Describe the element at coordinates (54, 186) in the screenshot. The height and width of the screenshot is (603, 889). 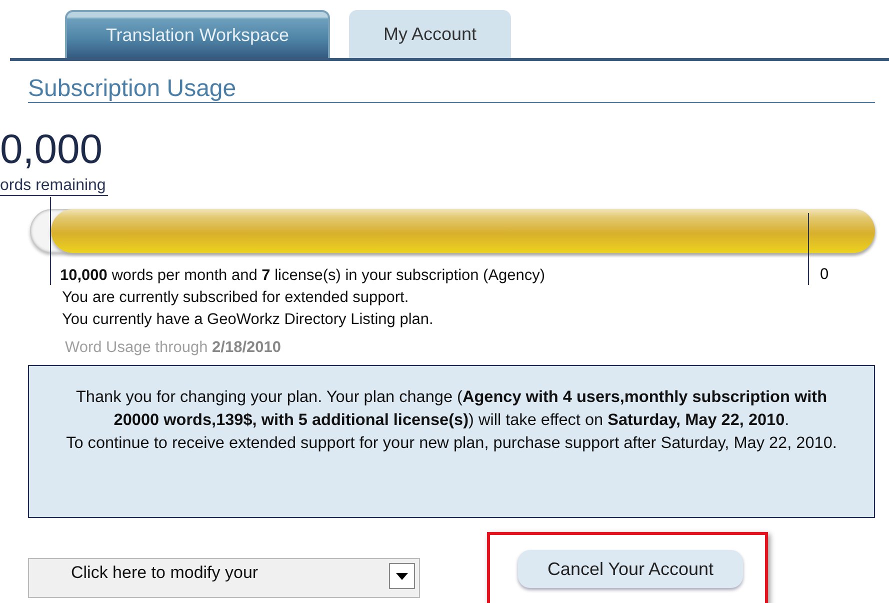
I see `words-remaining-label: ords remaining` at that location.